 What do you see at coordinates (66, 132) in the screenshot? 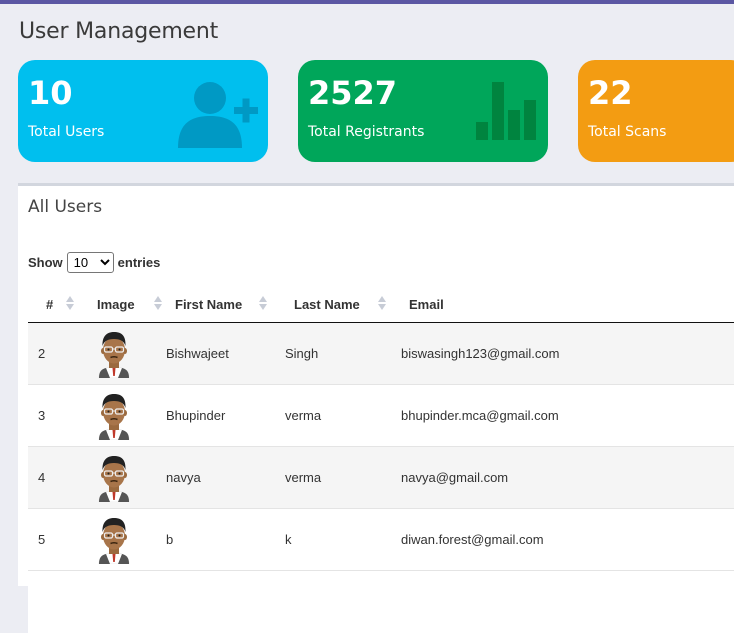
I see `total-users-label: Total Users` at bounding box center [66, 132].